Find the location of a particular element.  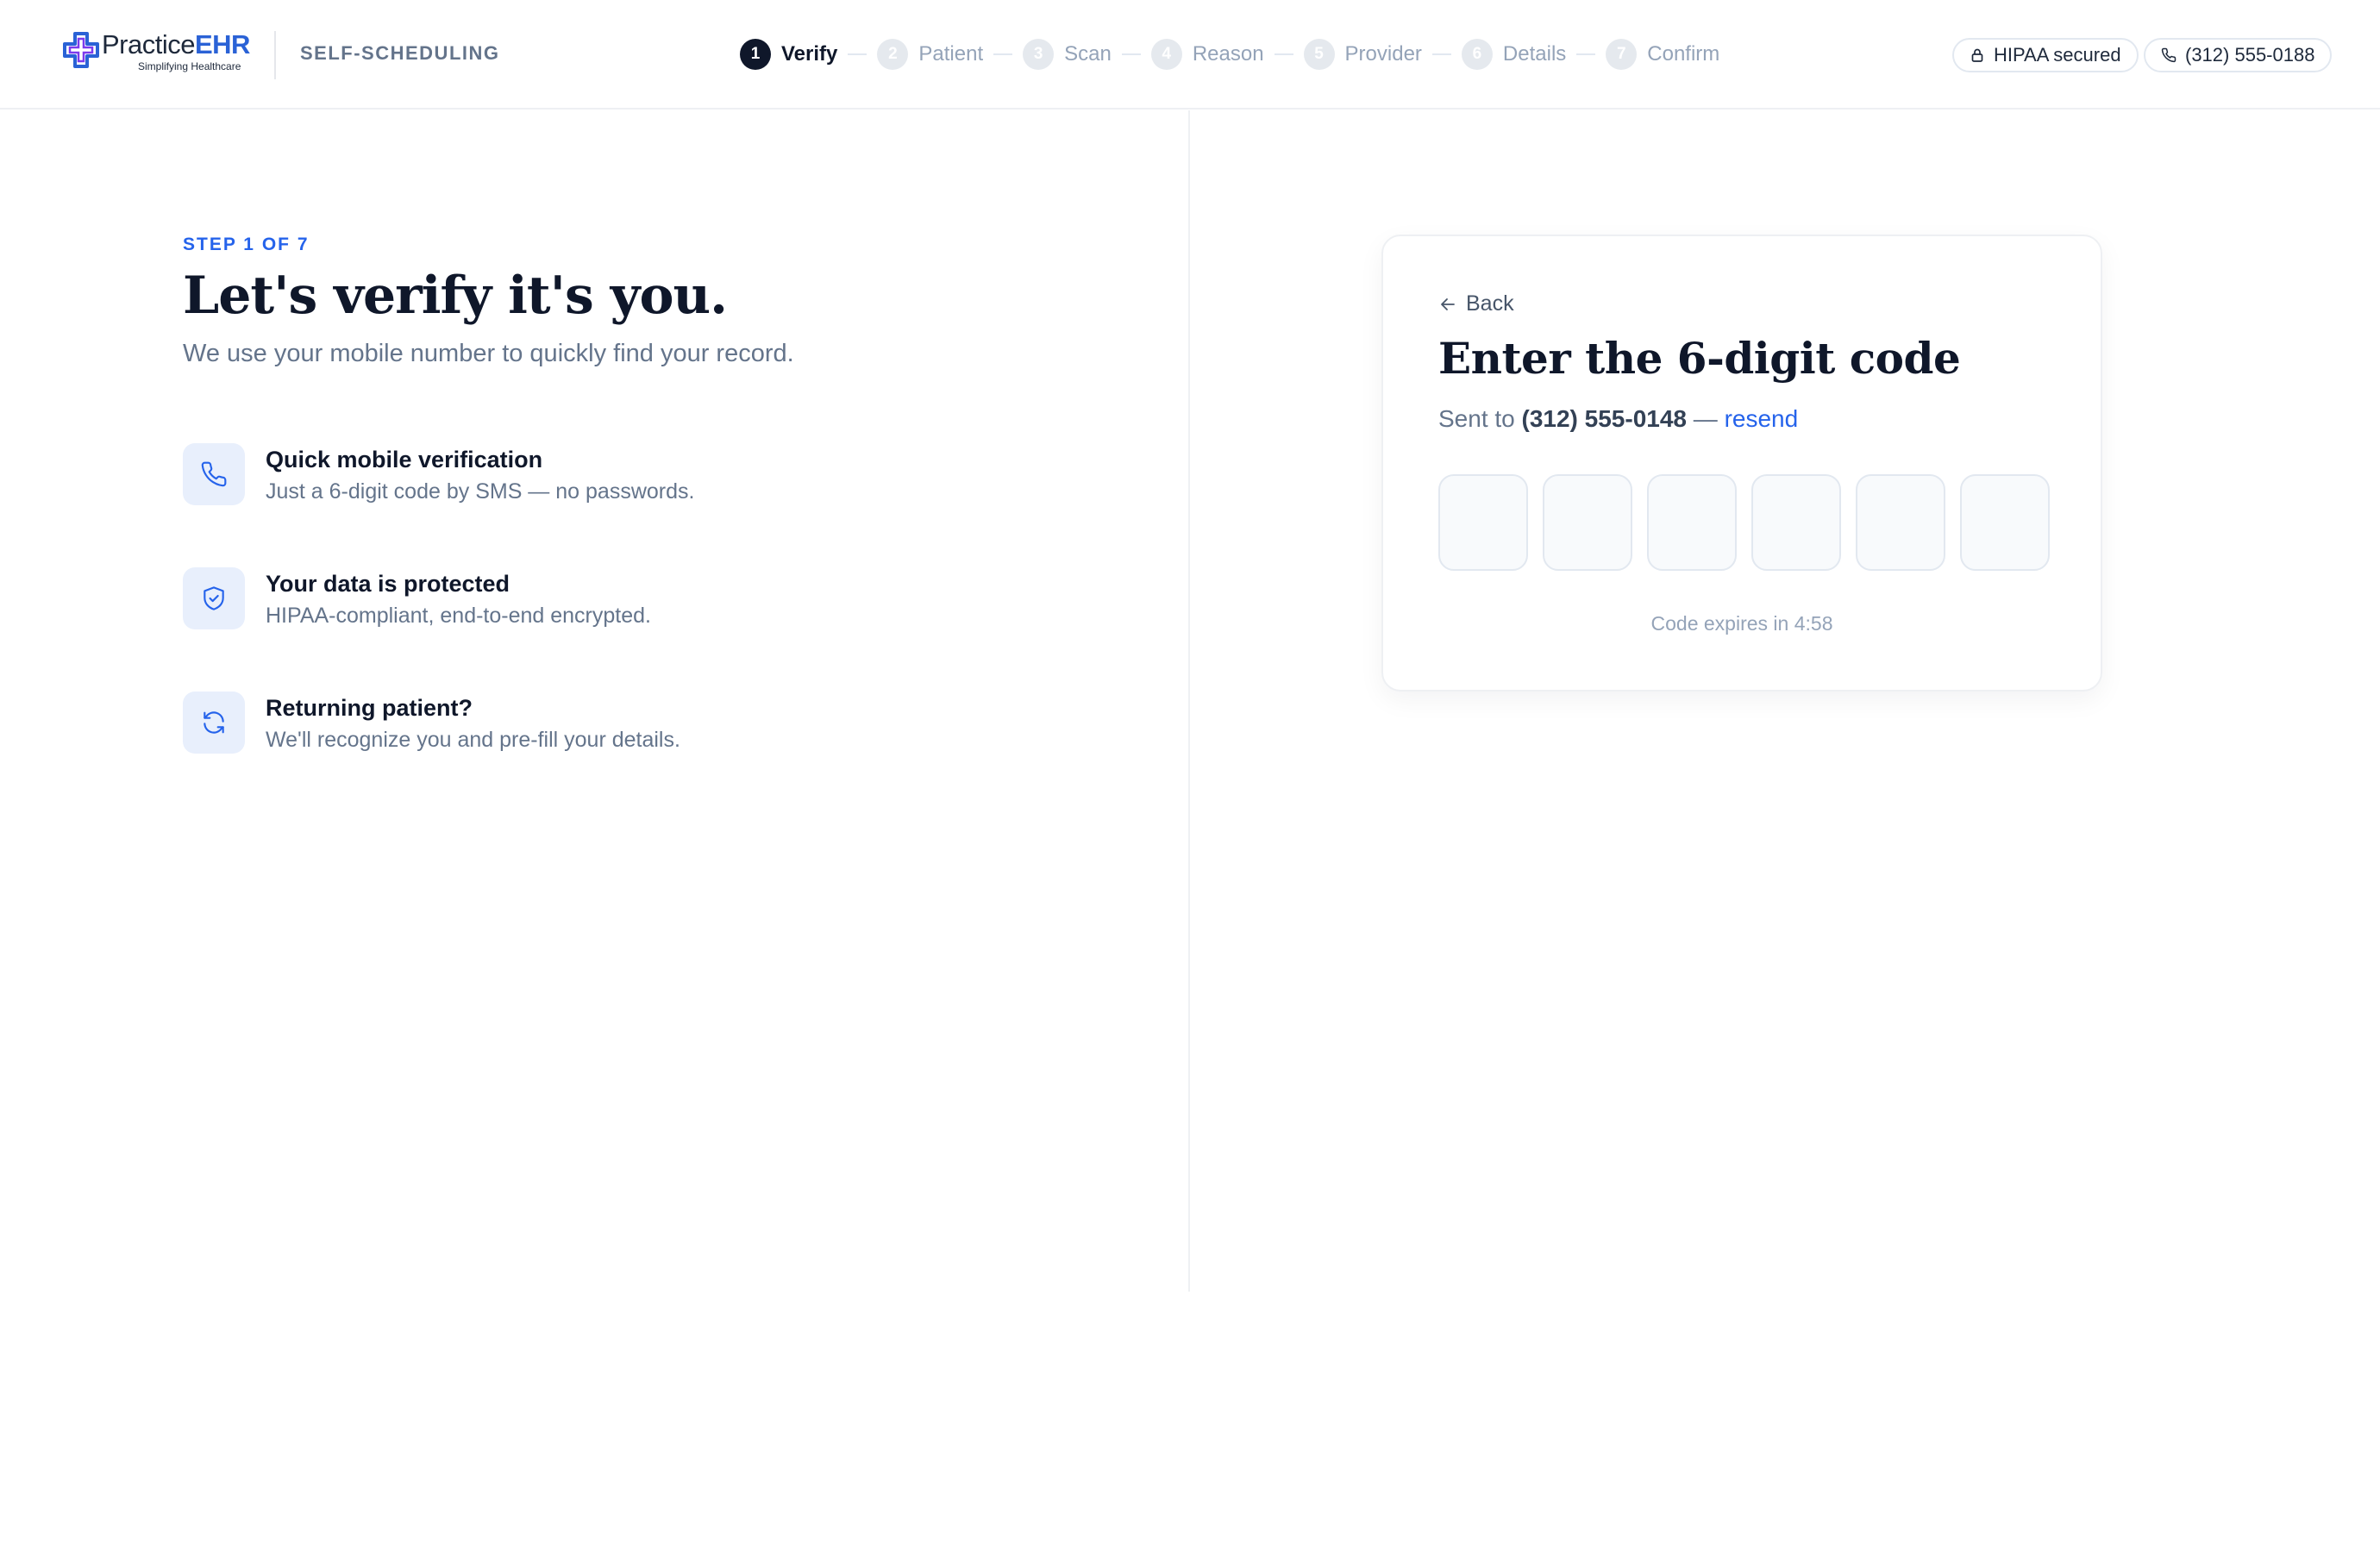

step-confirm: 7 Confirm is located at coordinates (1663, 55).